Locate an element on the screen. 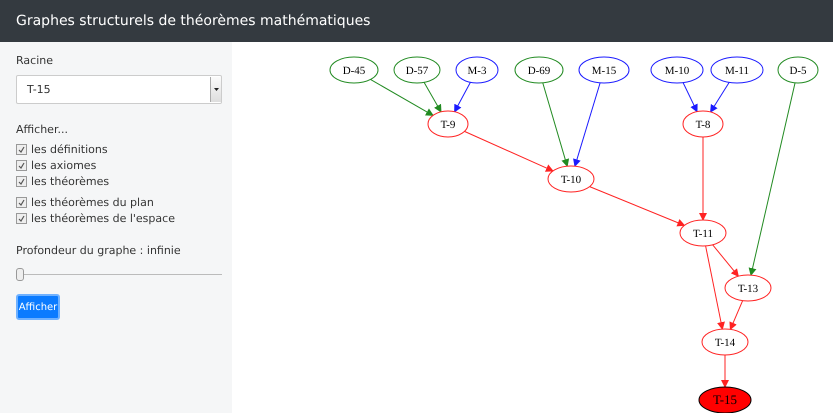 The height and width of the screenshot is (413, 833). show-button: Afficher is located at coordinates (38, 307).